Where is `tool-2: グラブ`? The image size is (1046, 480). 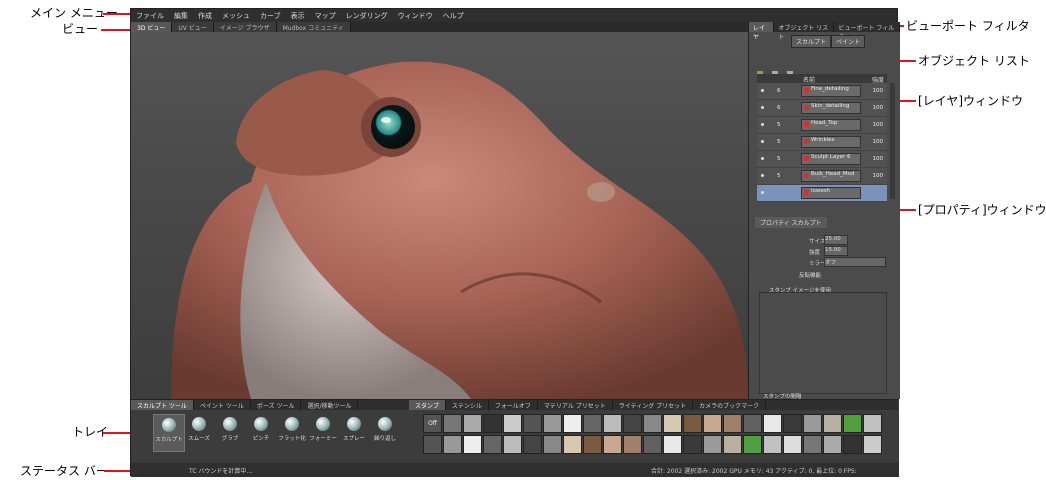 tool-2: グラブ is located at coordinates (230, 432).